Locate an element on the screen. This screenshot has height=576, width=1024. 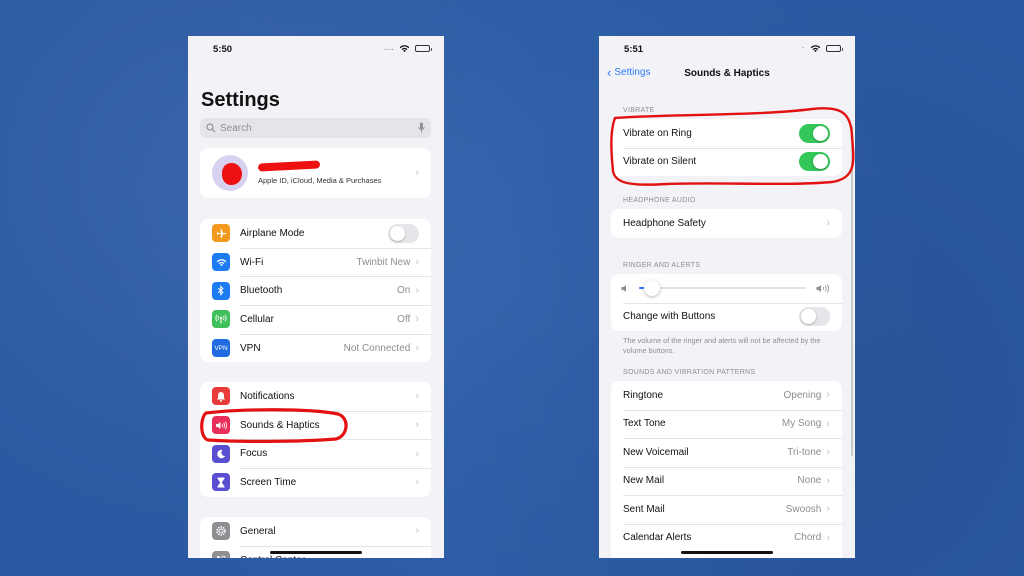
row-value: Twinbit New is located at coordinates (383, 262).